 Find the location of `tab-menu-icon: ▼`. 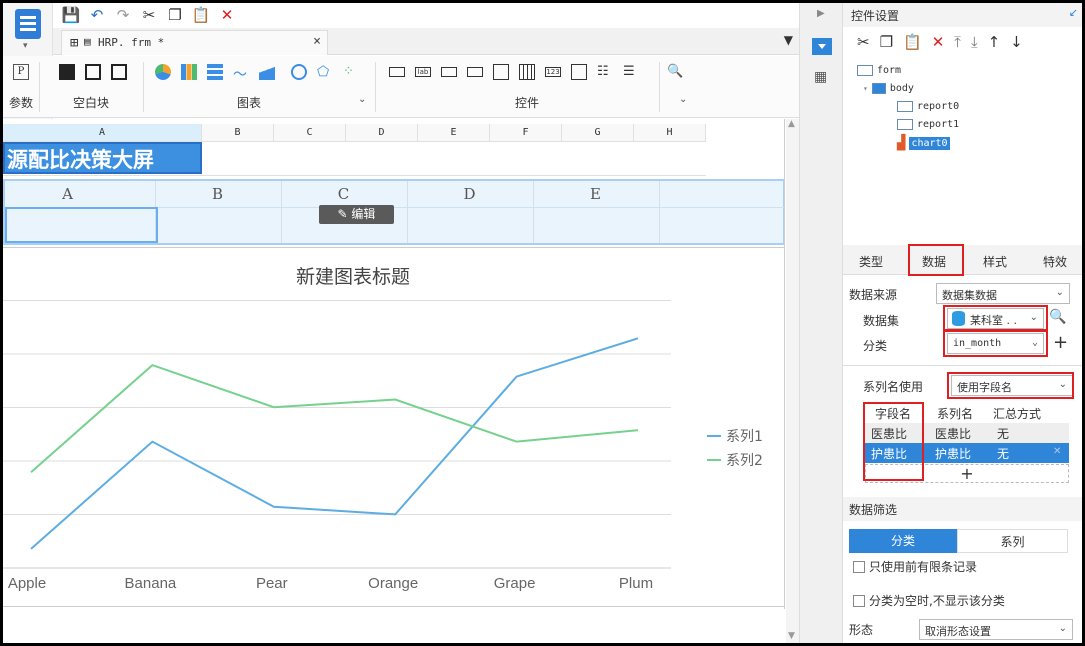

tab-menu-icon: ▼ is located at coordinates (788, 40).